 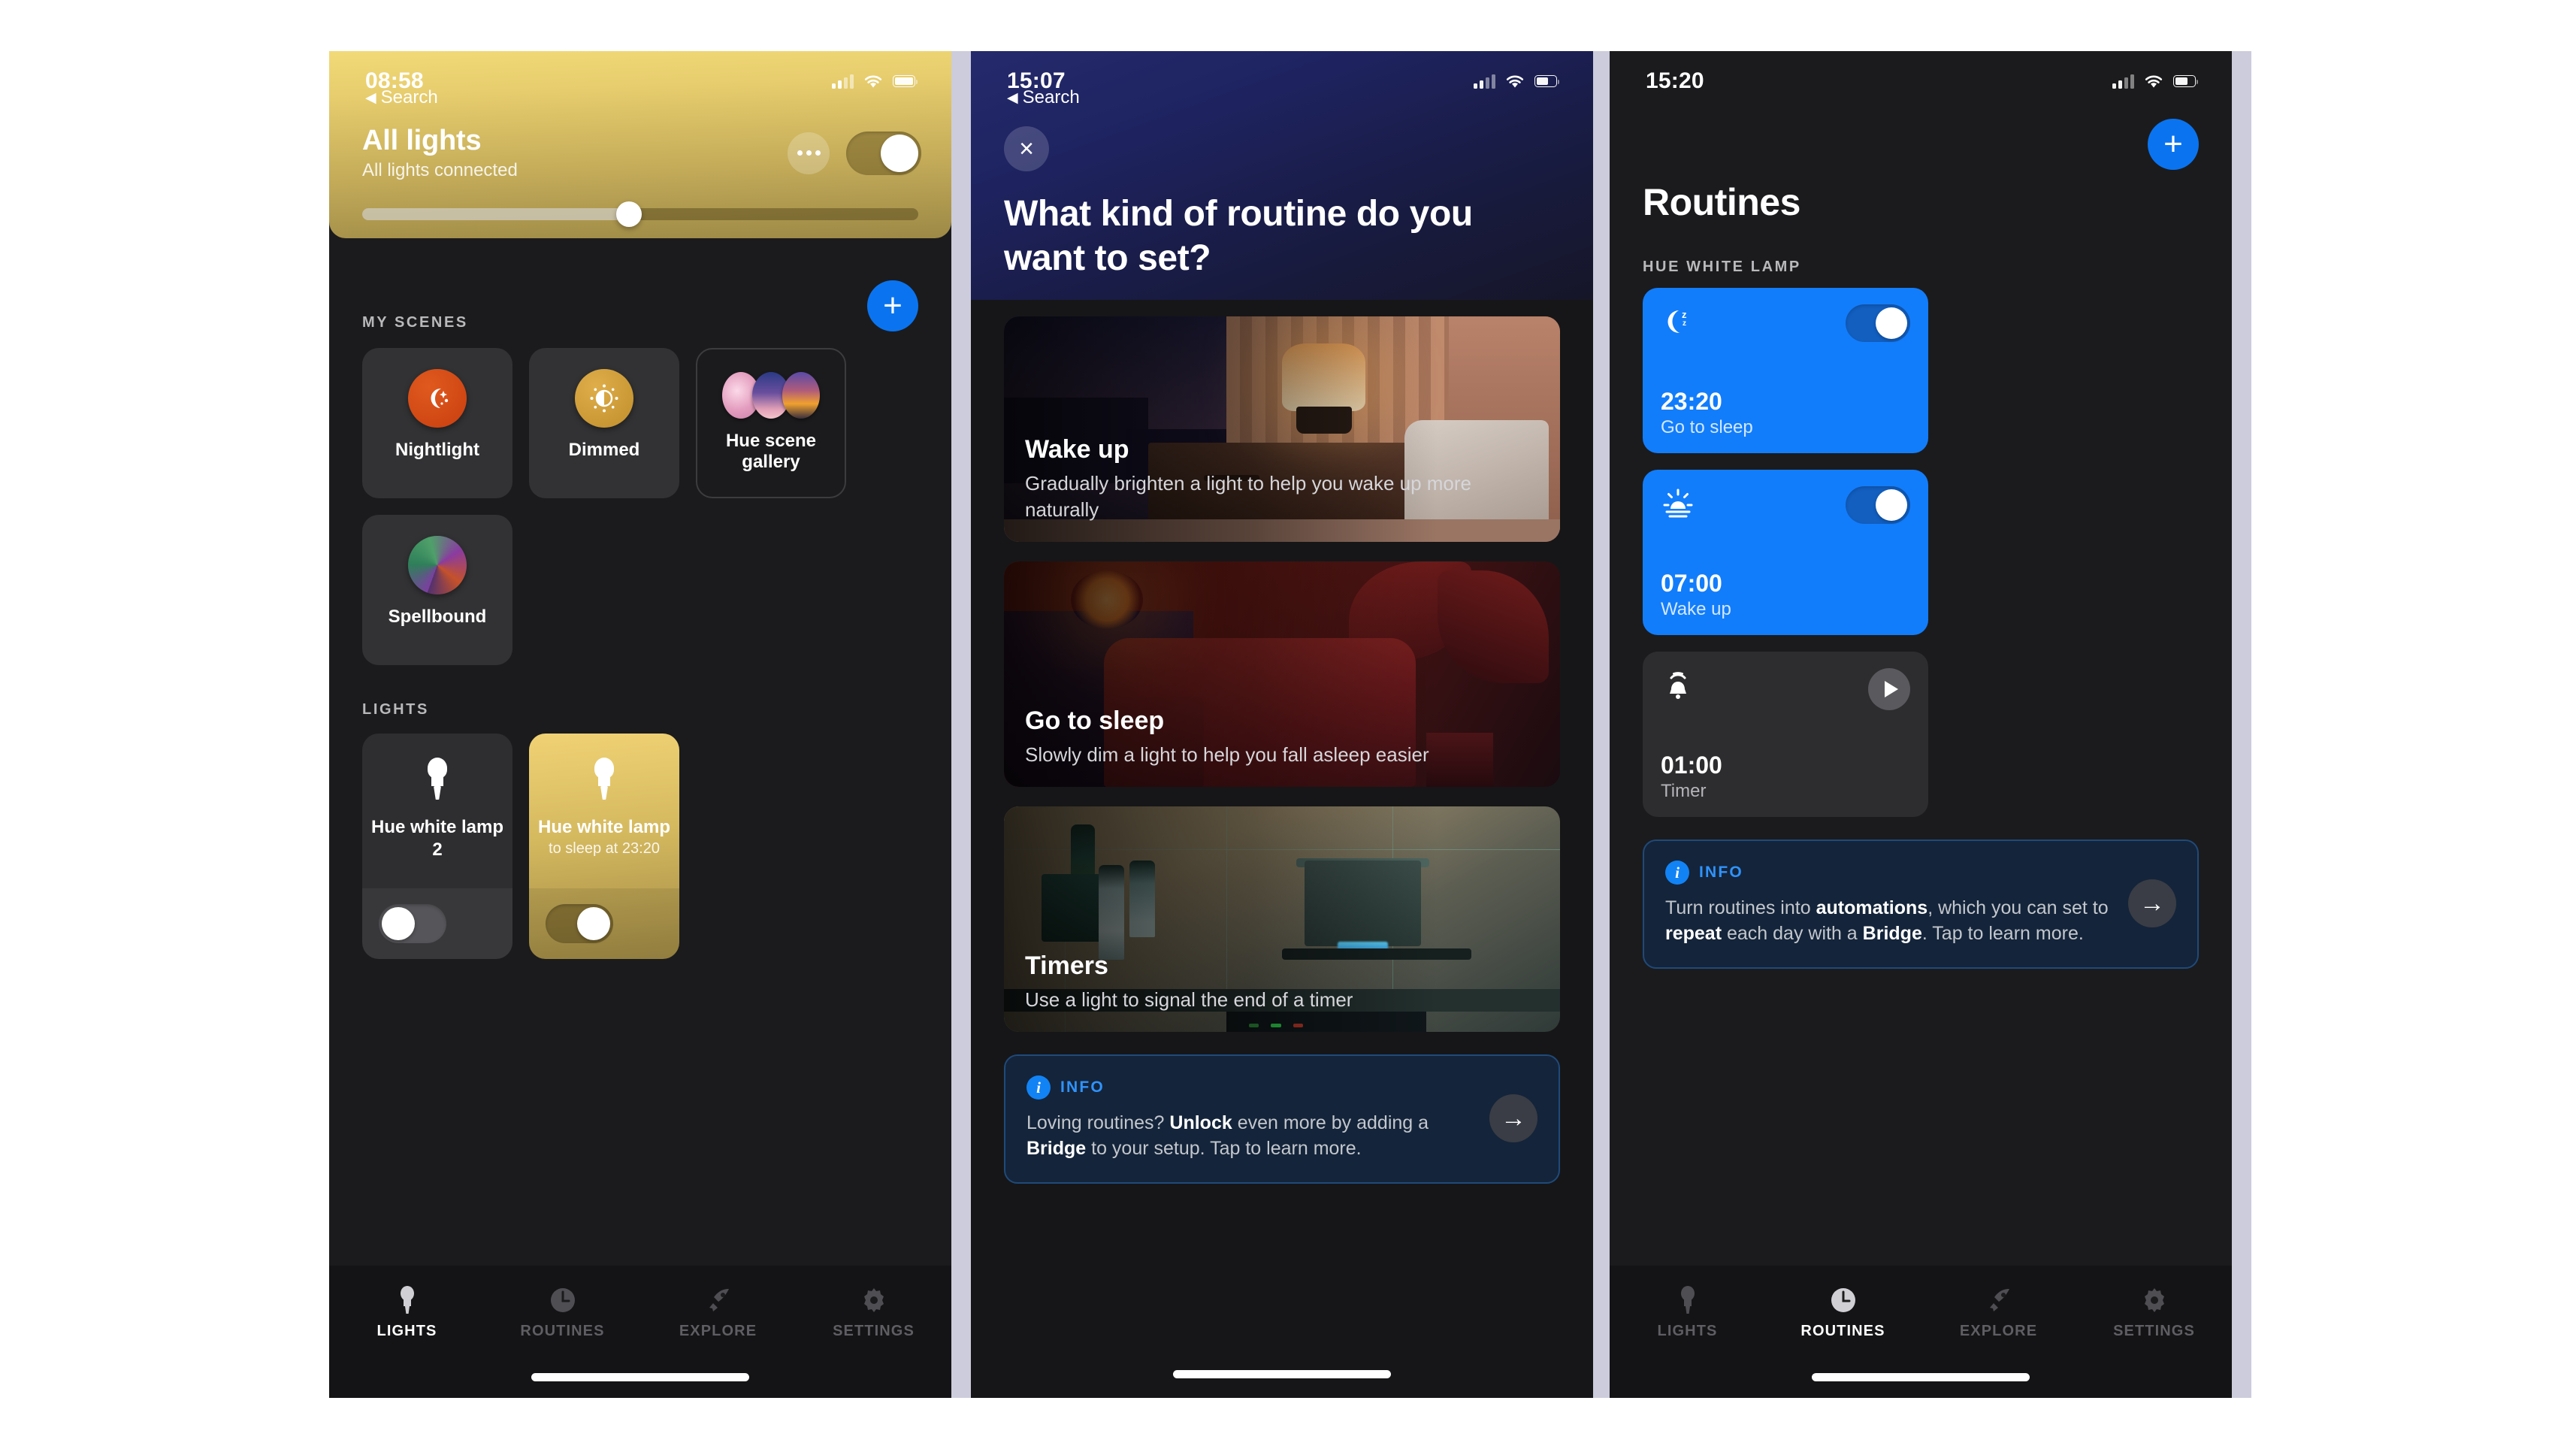 I want to click on routine-card-wake-up: 07:00 Wake up, so click(x=1786, y=552).